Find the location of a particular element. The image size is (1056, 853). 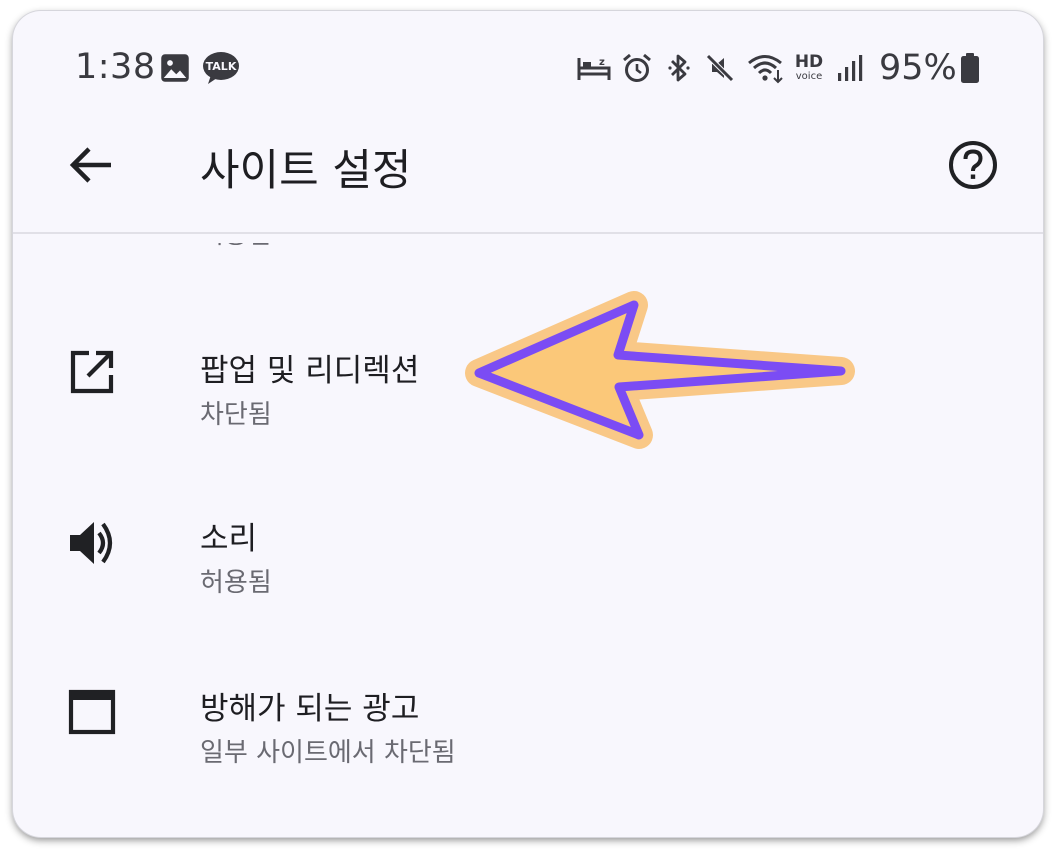

help-circle-icon is located at coordinates (973, 165).